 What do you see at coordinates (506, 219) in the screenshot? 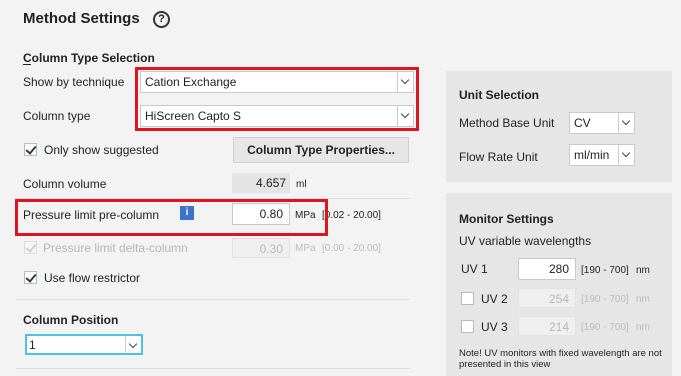
I see `monitor-settings-title: Monitor Settings` at bounding box center [506, 219].